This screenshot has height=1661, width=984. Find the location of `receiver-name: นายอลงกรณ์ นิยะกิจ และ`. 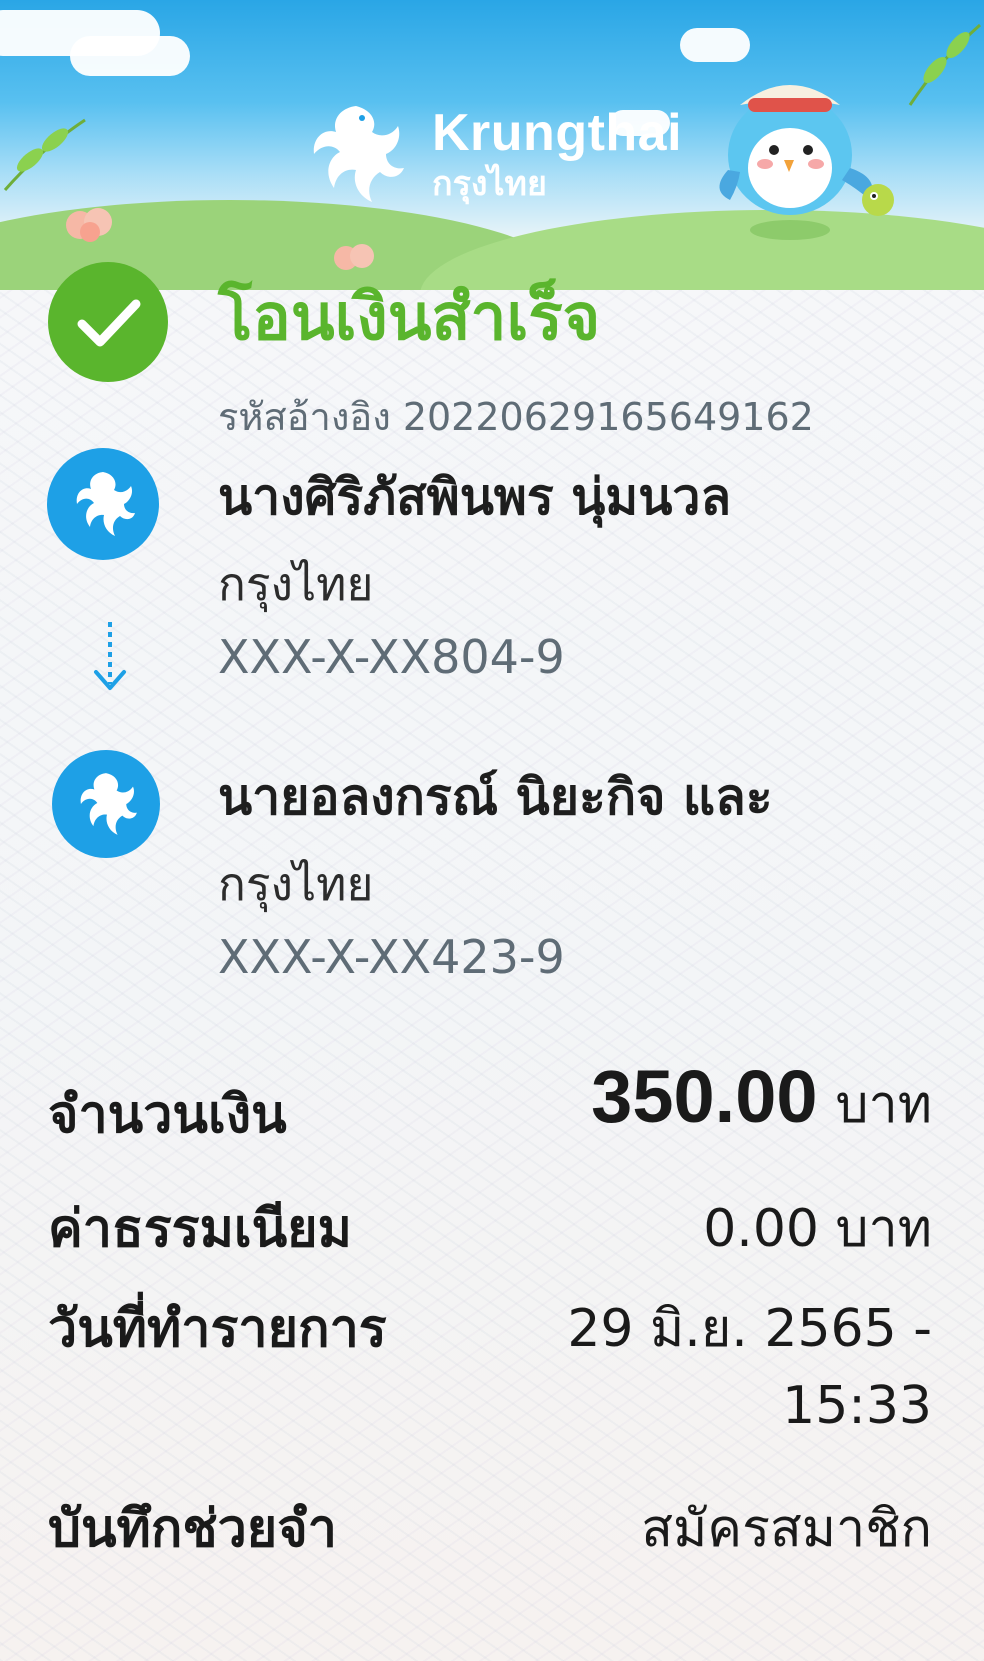

receiver-name: นายอลงกรณ์ นิยะกิจ และ is located at coordinates (495, 797).